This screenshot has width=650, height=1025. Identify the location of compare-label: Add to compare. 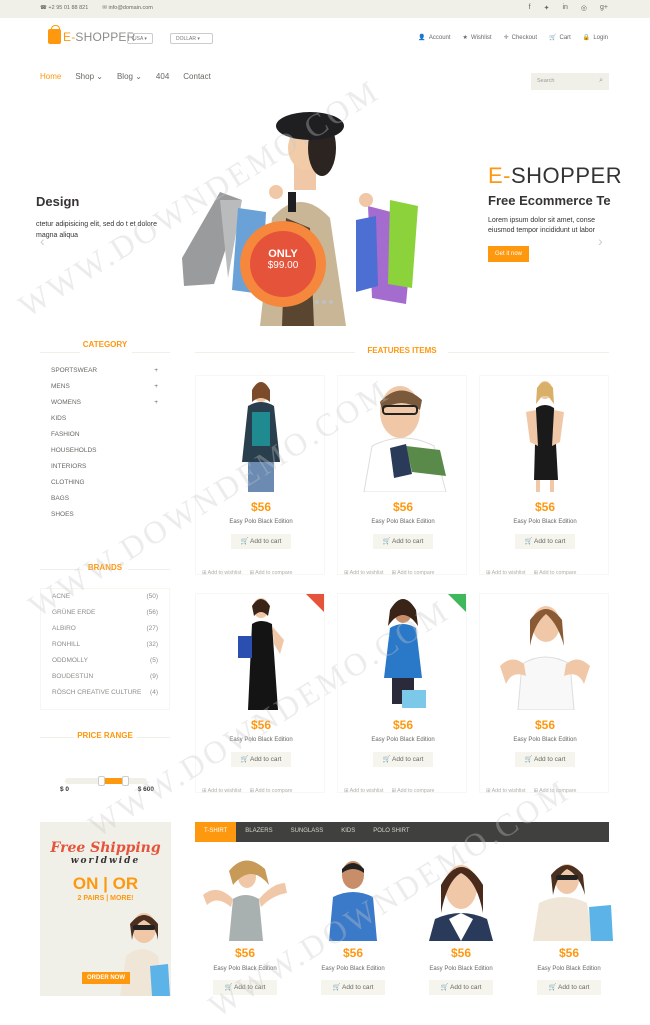
(274, 573).